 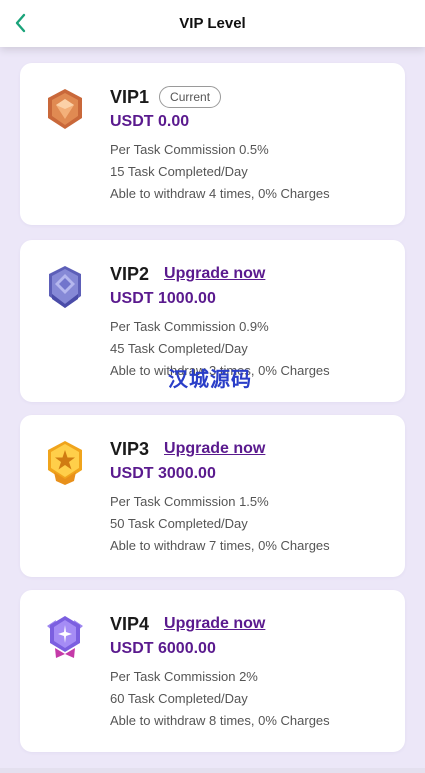 I want to click on daily-tasks: 50 Task Completed/Day, so click(x=179, y=523).